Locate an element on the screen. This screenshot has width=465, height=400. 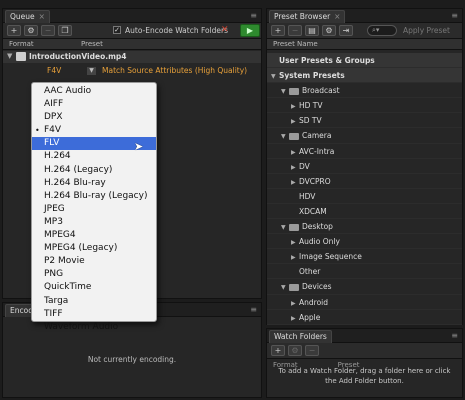
settings-button: ⚙ is located at coordinates (31, 30).